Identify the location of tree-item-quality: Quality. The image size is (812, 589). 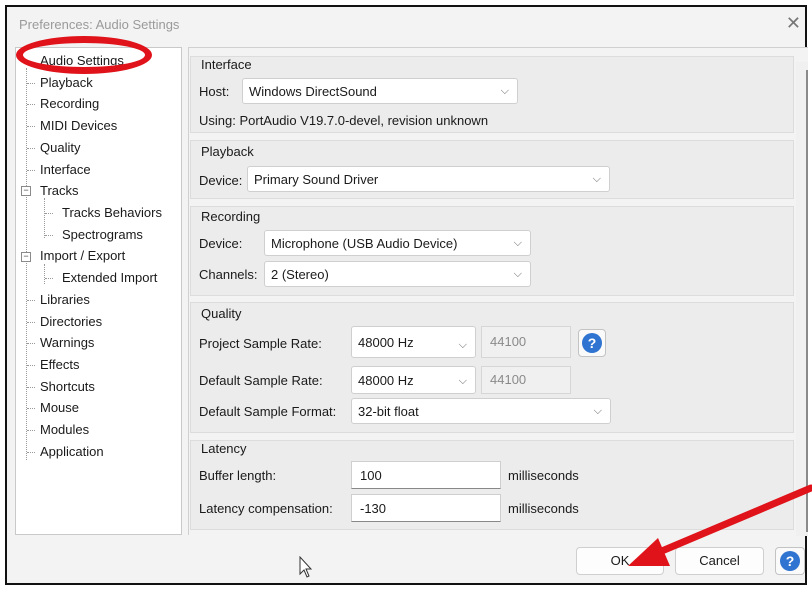
(60, 148).